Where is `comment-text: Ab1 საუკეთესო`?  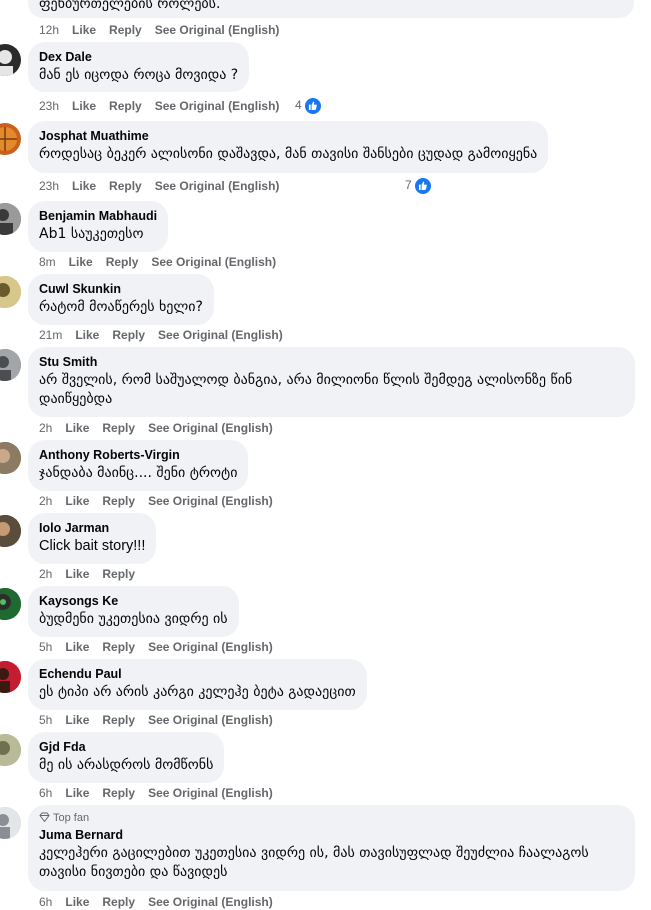
comment-text: Ab1 საუკეთესო is located at coordinates (91, 234).